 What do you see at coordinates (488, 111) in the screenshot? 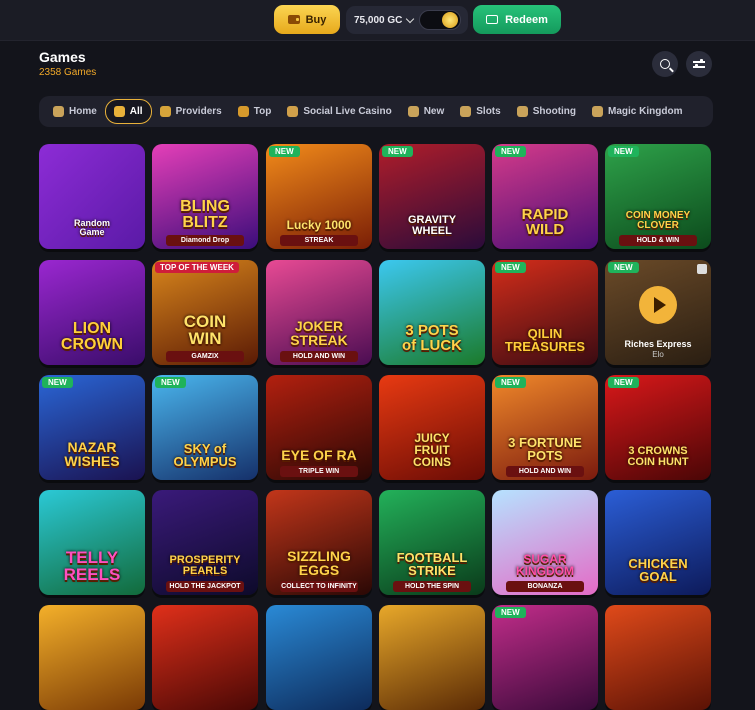
I see `tab-label: Slots` at bounding box center [488, 111].